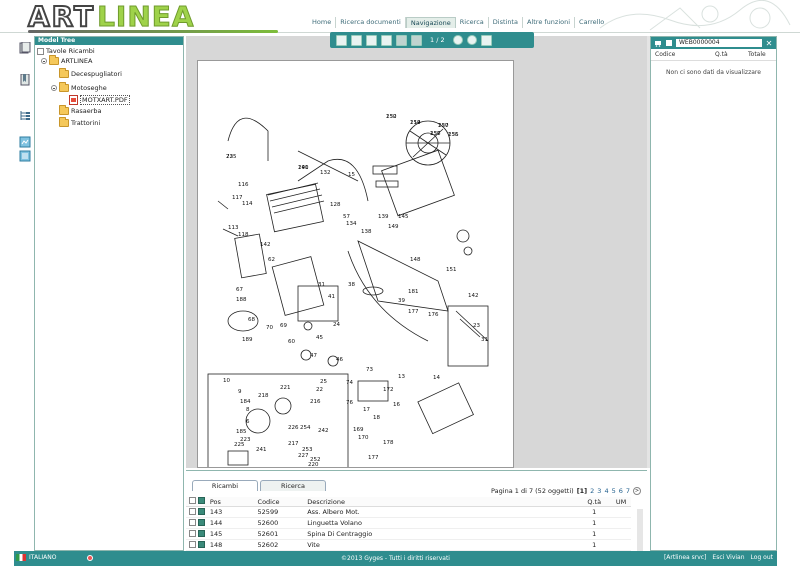  What do you see at coordinates (80, 110) in the screenshot?
I see `tree-node-rasaerba: Rasaerba` at bounding box center [80, 110].